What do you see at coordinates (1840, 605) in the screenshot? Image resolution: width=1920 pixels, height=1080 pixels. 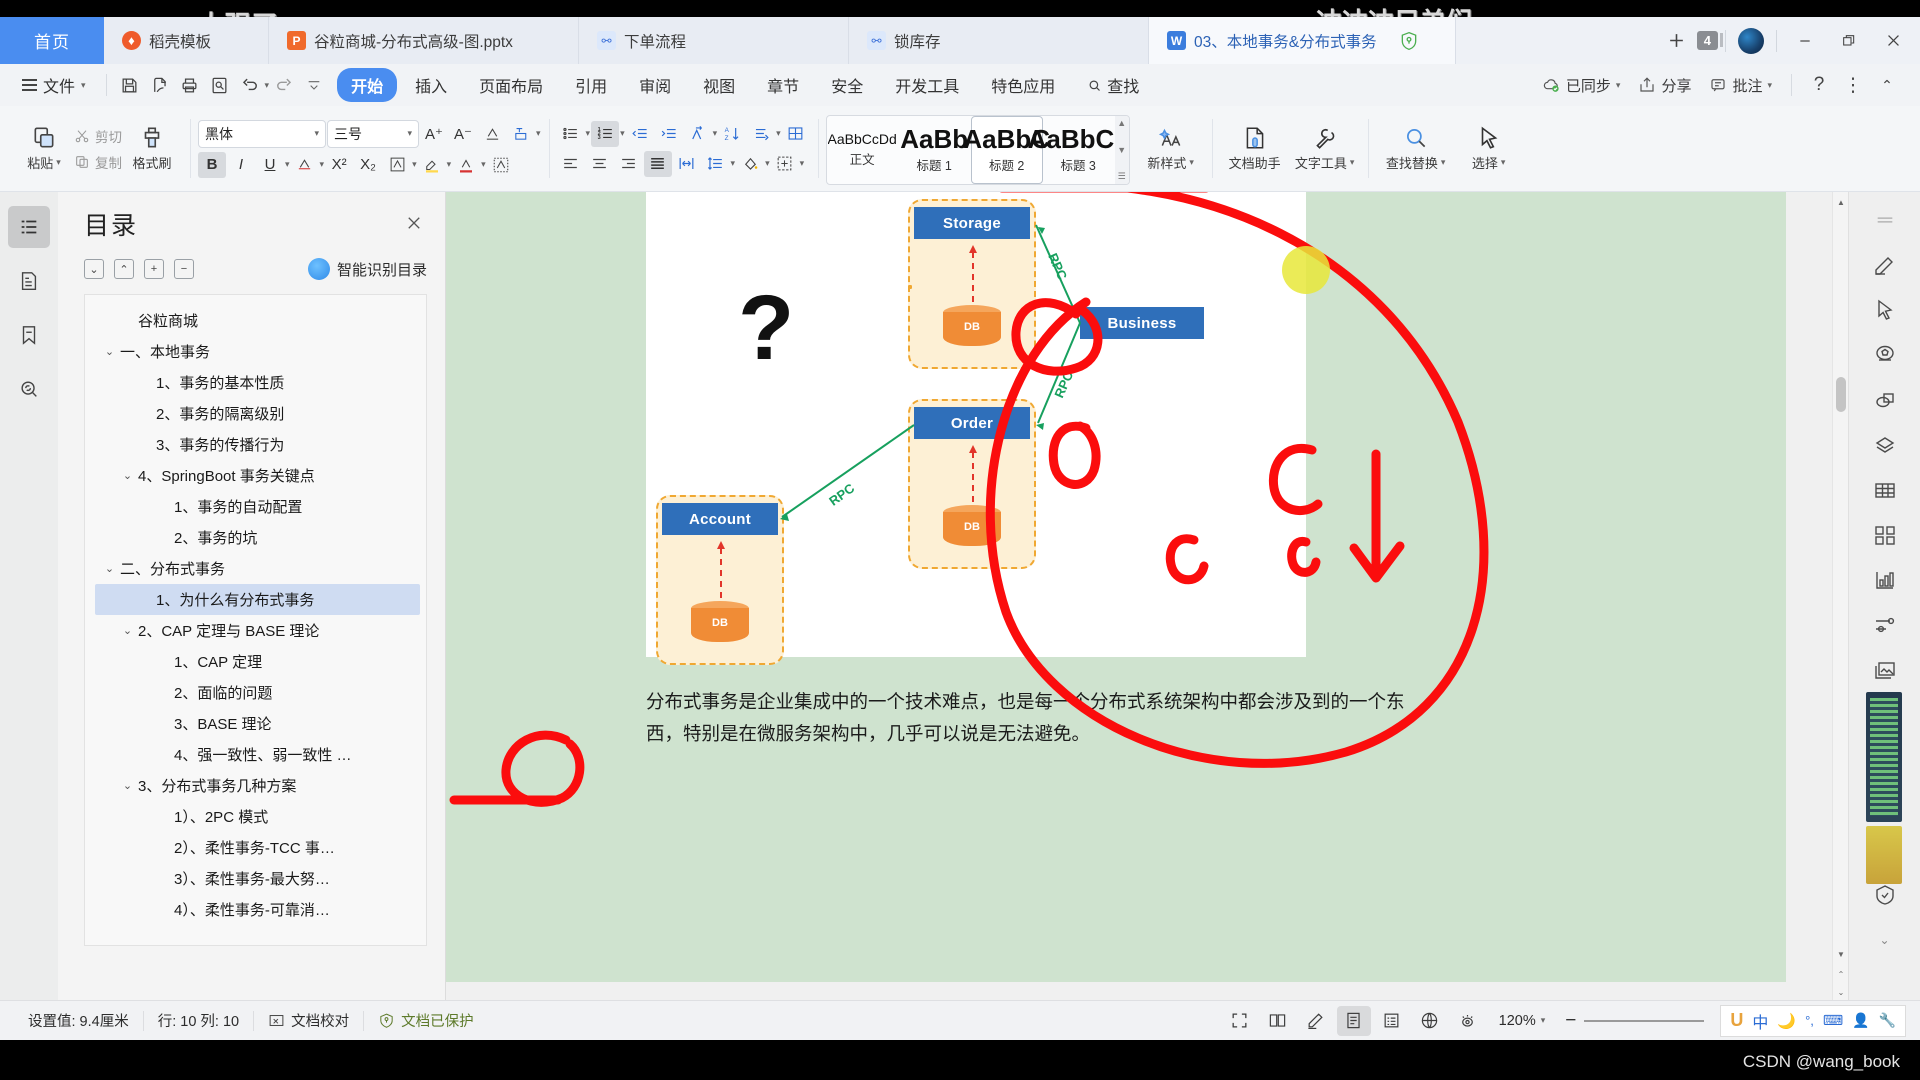 I see `vertical-scrollbar: ▲ ▼ ⌃ ⌄` at bounding box center [1840, 605].